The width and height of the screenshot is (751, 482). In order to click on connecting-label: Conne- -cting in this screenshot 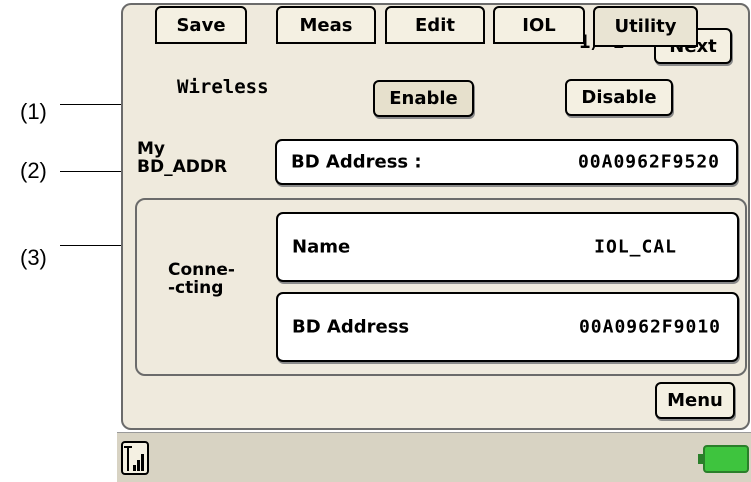, I will do `click(201, 279)`.